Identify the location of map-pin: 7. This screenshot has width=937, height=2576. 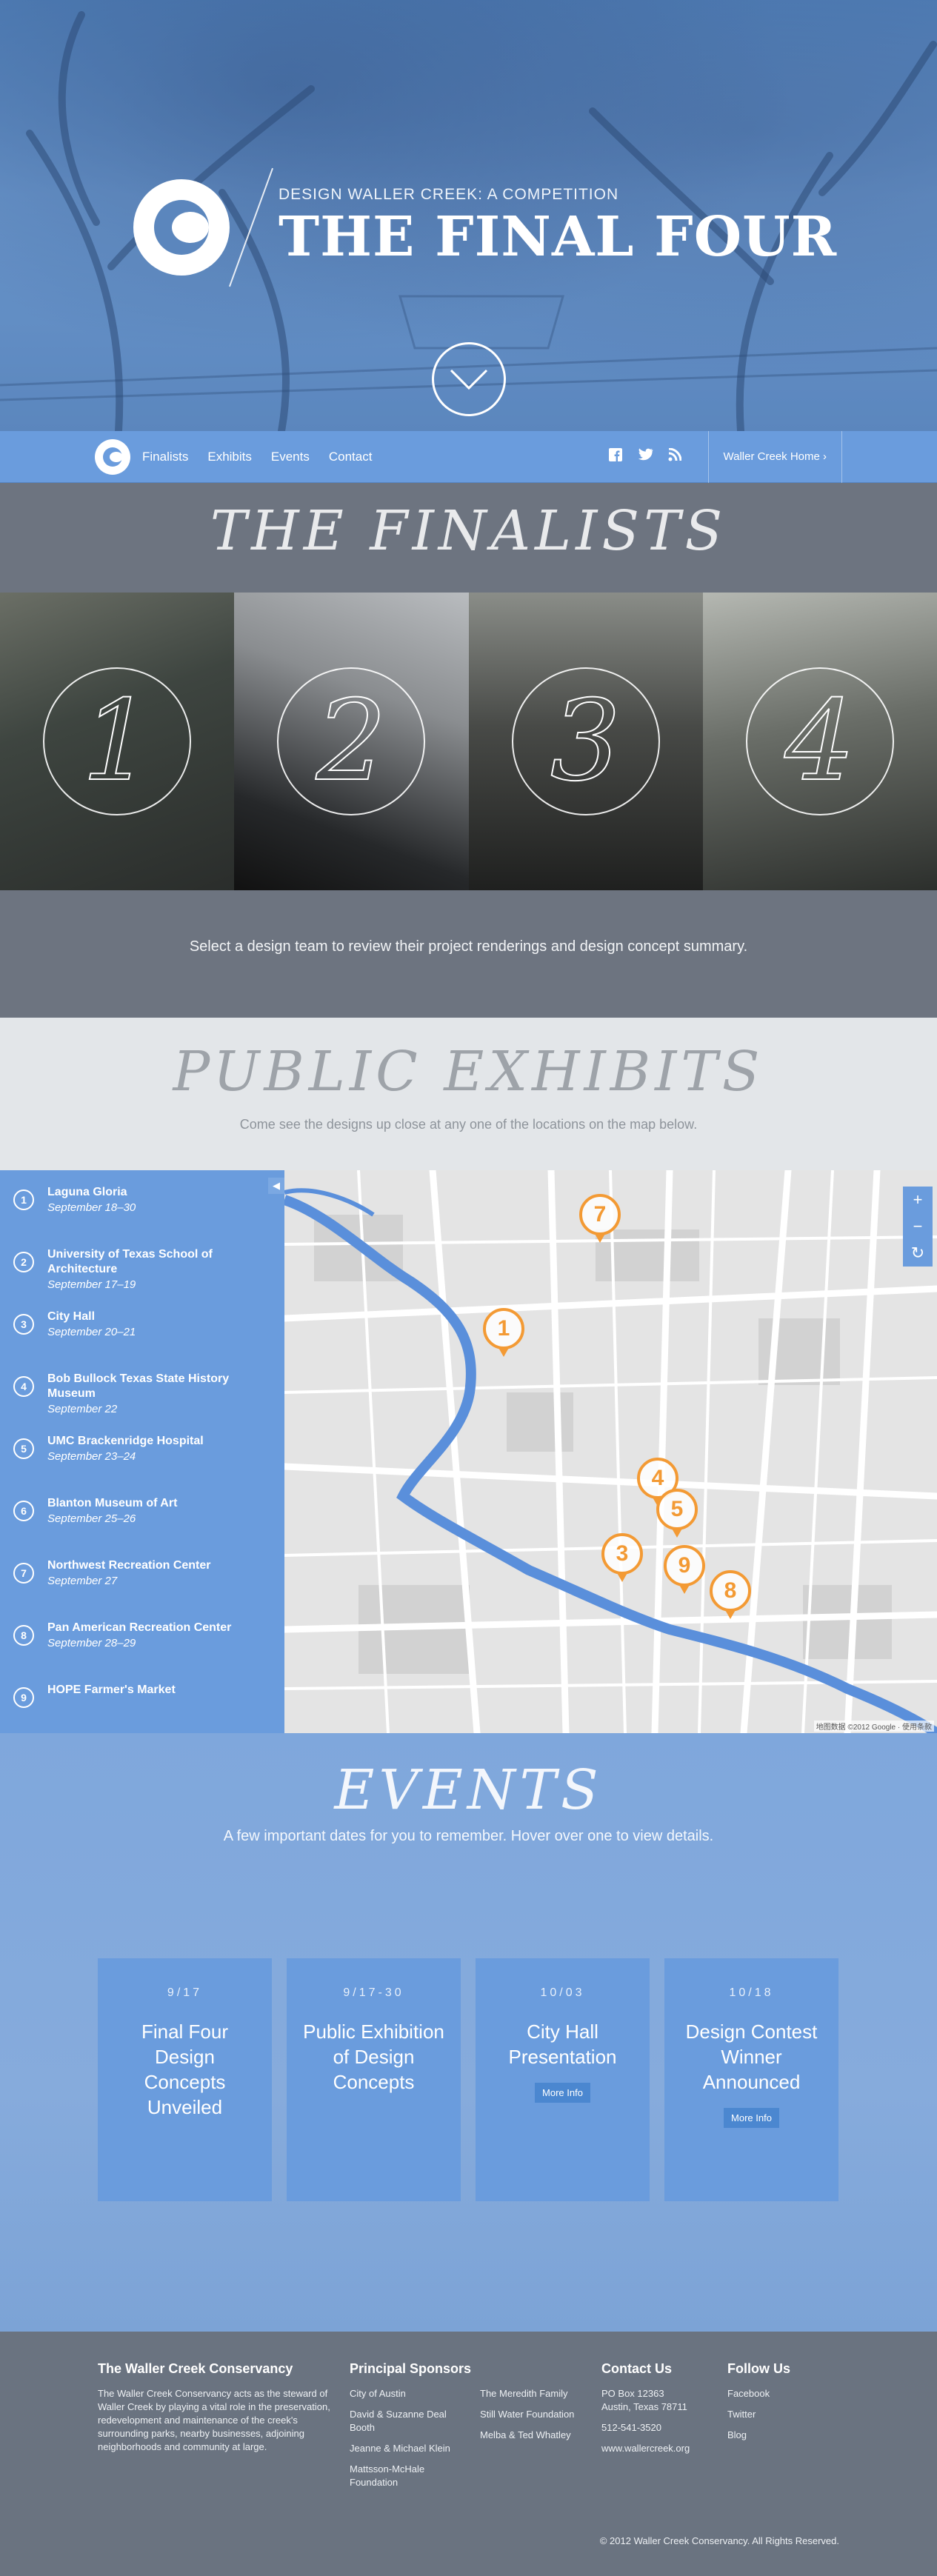
(600, 1218).